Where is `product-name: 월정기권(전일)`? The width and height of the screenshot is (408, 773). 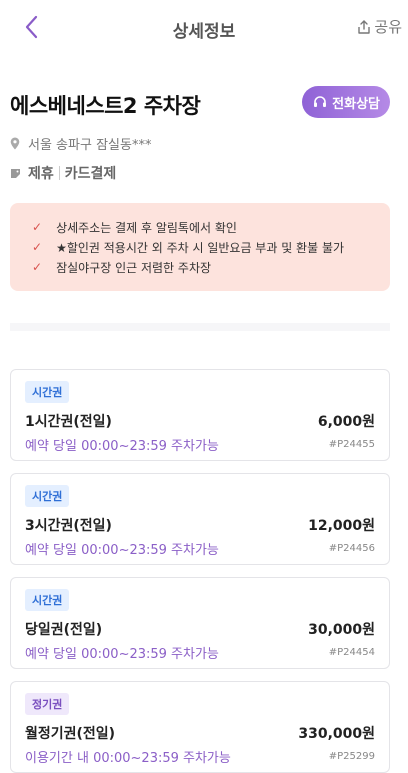 product-name: 월정기권(전일) is located at coordinates (70, 734).